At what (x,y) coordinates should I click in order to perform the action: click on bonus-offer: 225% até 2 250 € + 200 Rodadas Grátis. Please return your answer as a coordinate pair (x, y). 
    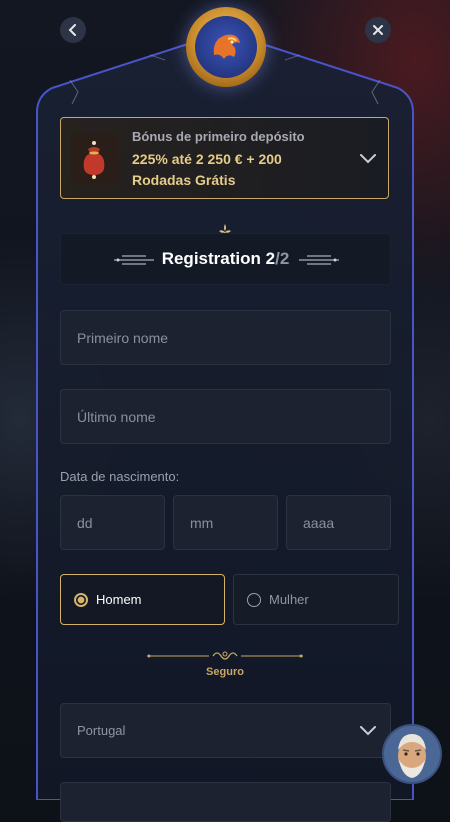
    Looking at the image, I should click on (207, 169).